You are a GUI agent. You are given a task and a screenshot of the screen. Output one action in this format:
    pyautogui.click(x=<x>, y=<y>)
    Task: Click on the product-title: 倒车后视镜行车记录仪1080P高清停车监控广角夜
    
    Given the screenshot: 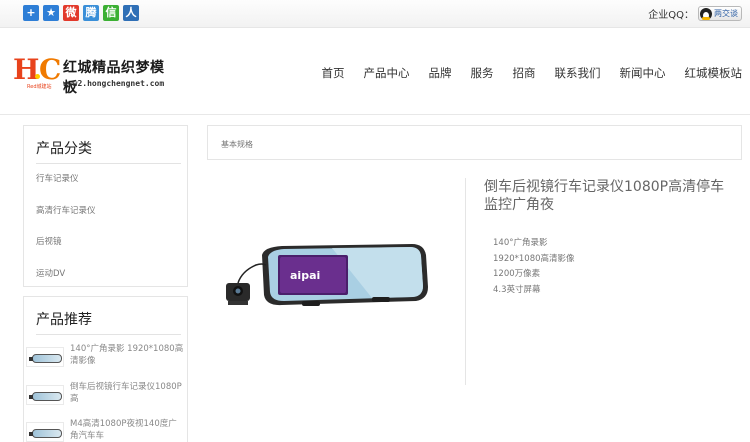 What is the action you would take?
    pyautogui.click(x=604, y=196)
    